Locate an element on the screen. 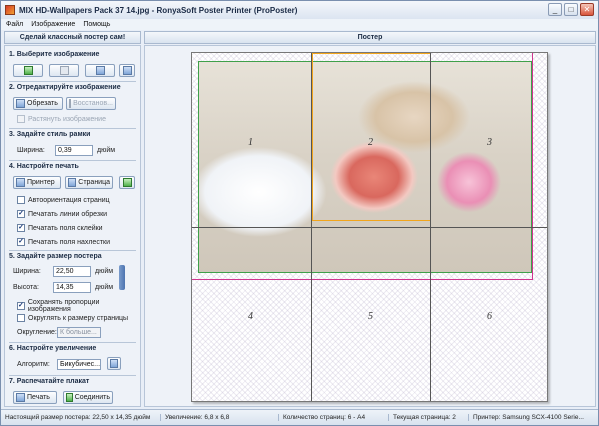 The width and height of the screenshot is (599, 426). auto-orientation-checkbox: Автоориентация страниц is located at coordinates (63, 200).